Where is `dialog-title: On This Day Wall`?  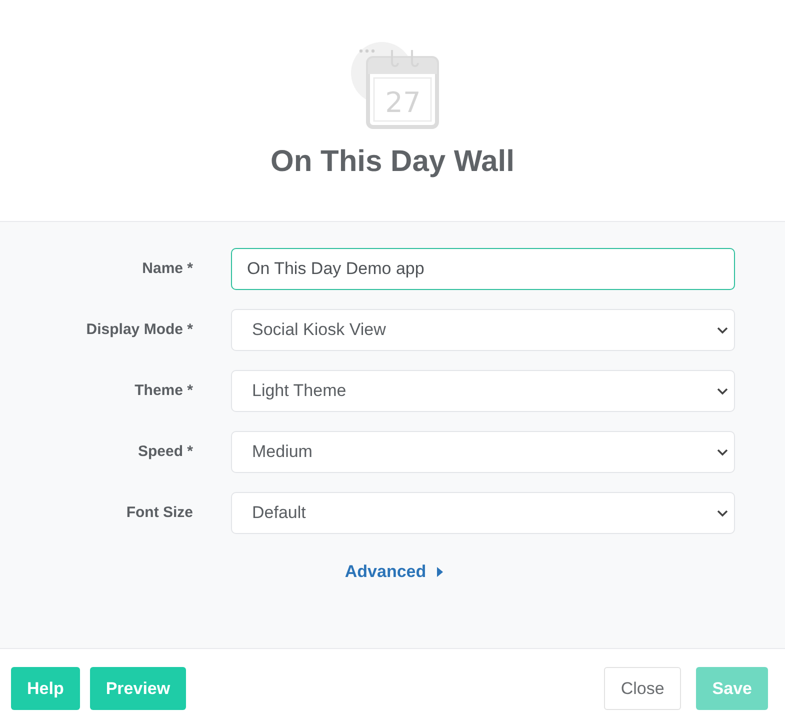
dialog-title: On This Day Wall is located at coordinates (392, 162).